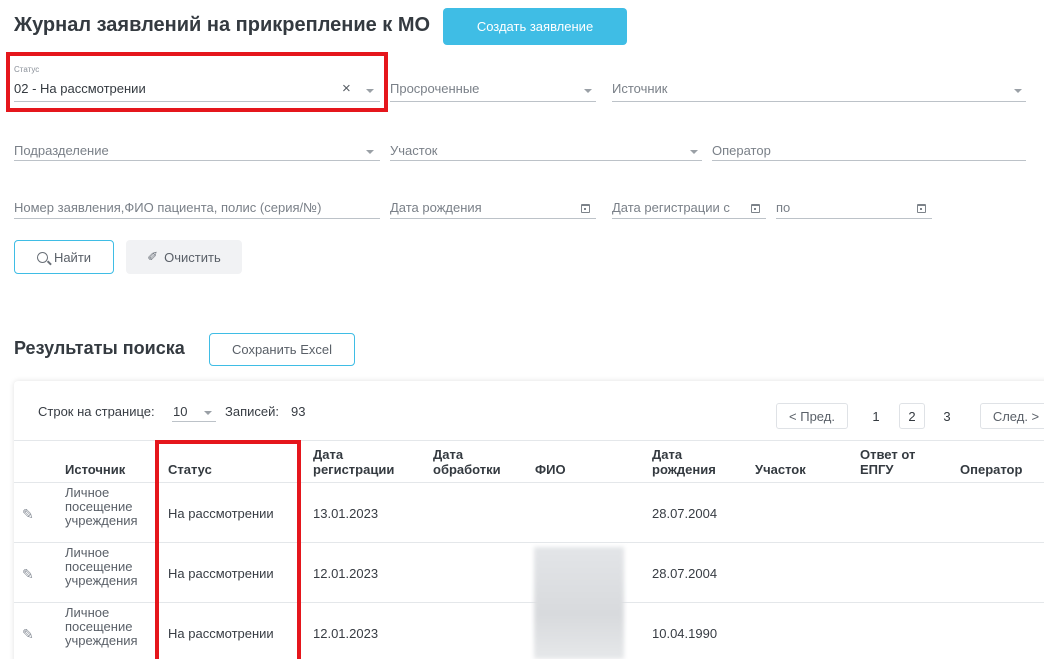 The width and height of the screenshot is (1044, 659). What do you see at coordinates (194, 421) in the screenshot?
I see `rows-per-page-underline` at bounding box center [194, 421].